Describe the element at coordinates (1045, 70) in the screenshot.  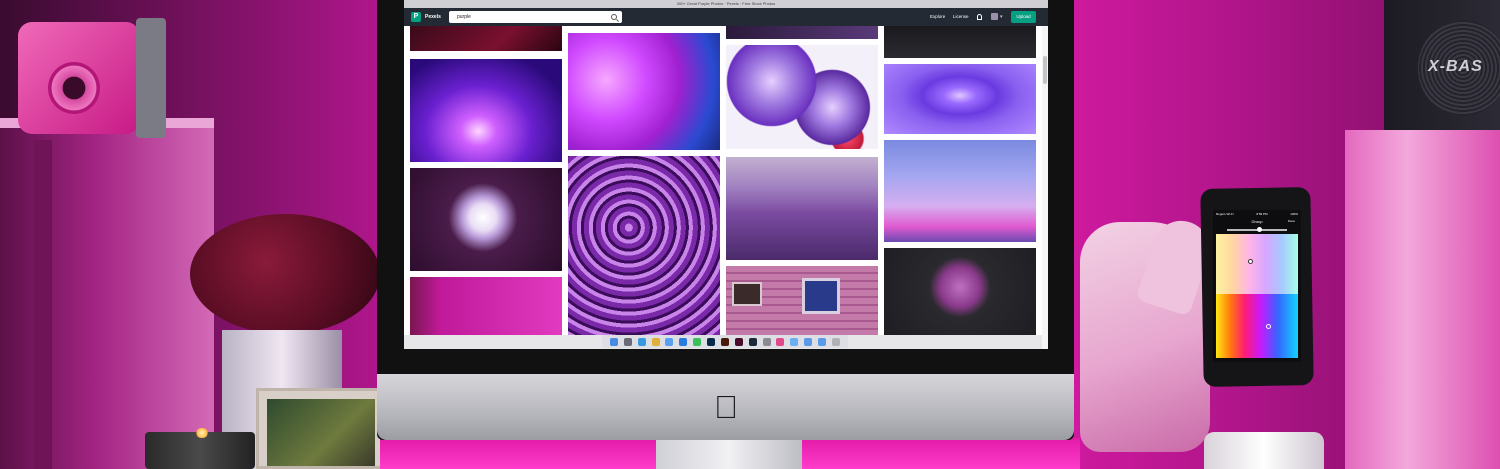
I see `scroll-thumb` at that location.